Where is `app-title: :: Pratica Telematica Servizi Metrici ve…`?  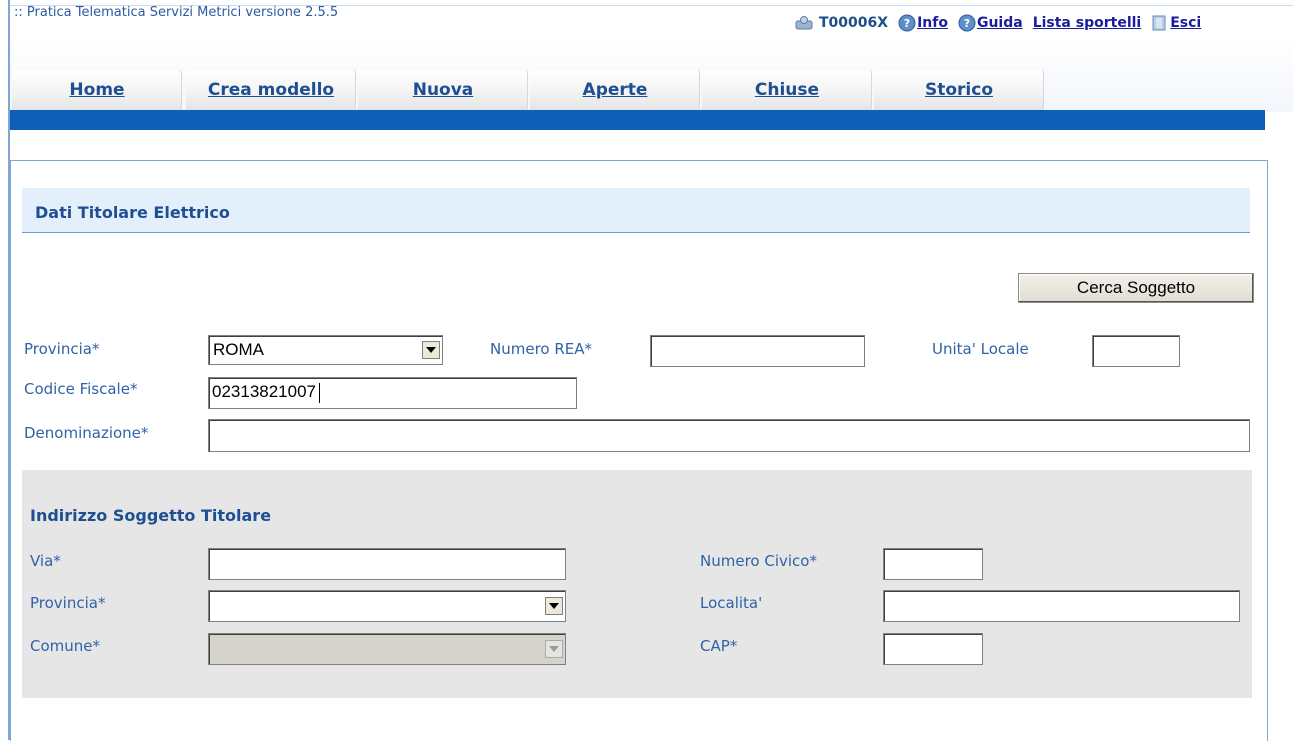
app-title: :: Pratica Telematica Servizi Metrici ve… is located at coordinates (176, 12).